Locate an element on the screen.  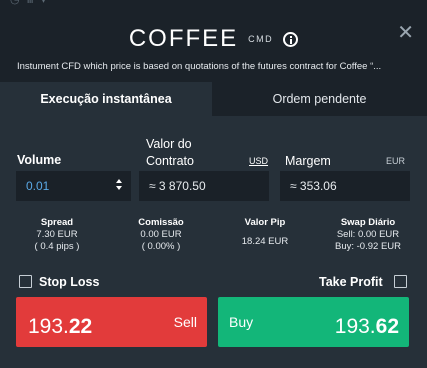
commission-value: 0.00 EUR is located at coordinates (161, 234).